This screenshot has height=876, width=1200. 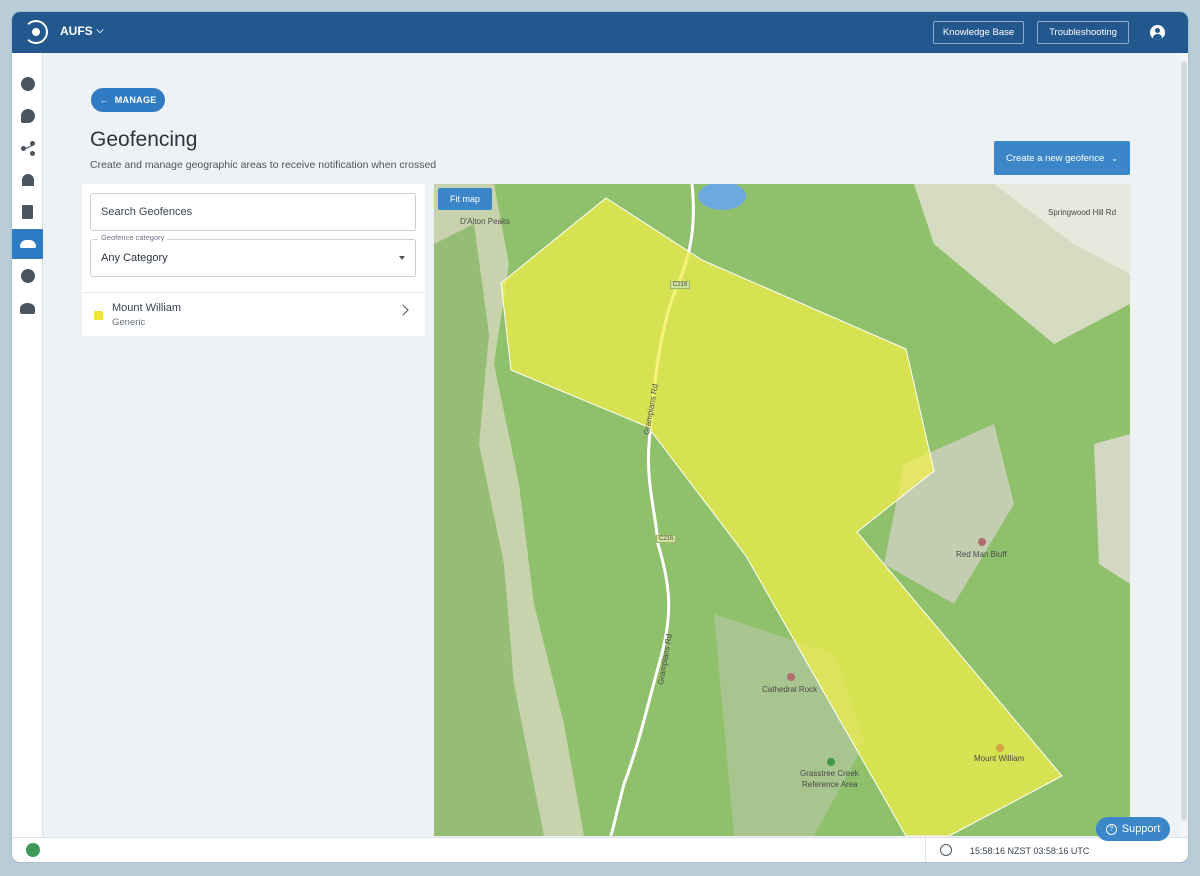 I want to click on category-select: Any Category, so click(x=253, y=258).